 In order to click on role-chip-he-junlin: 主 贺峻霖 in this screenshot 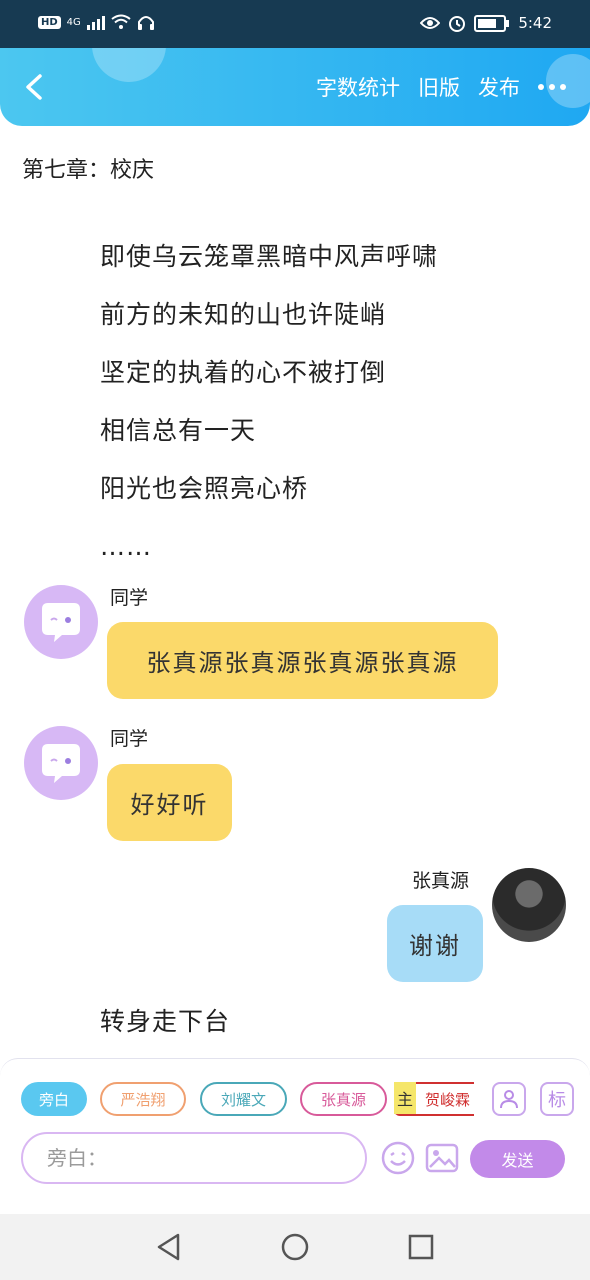, I will do `click(434, 1099)`.